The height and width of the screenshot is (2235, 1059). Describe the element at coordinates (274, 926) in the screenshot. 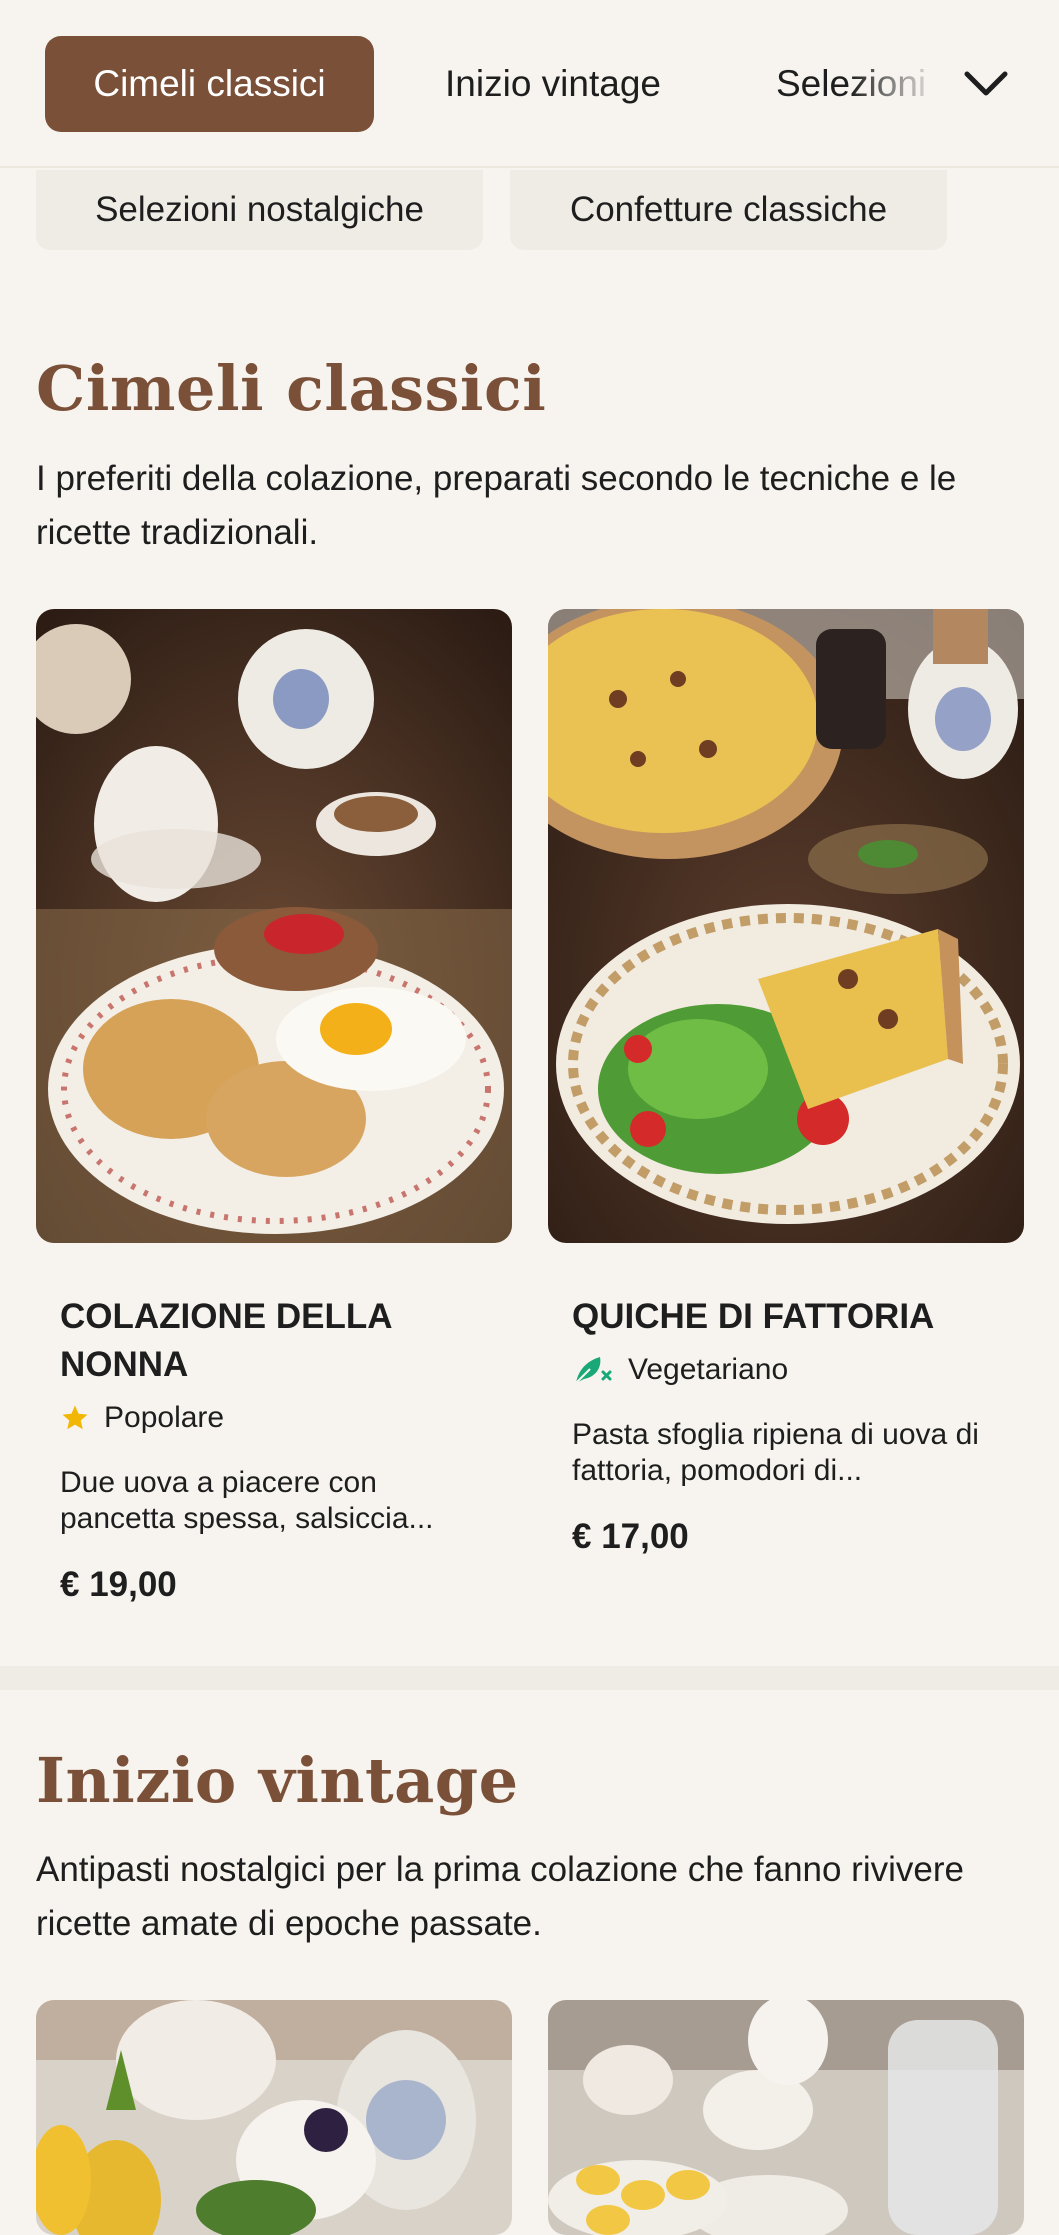

I see `breakfast-plate-image` at that location.